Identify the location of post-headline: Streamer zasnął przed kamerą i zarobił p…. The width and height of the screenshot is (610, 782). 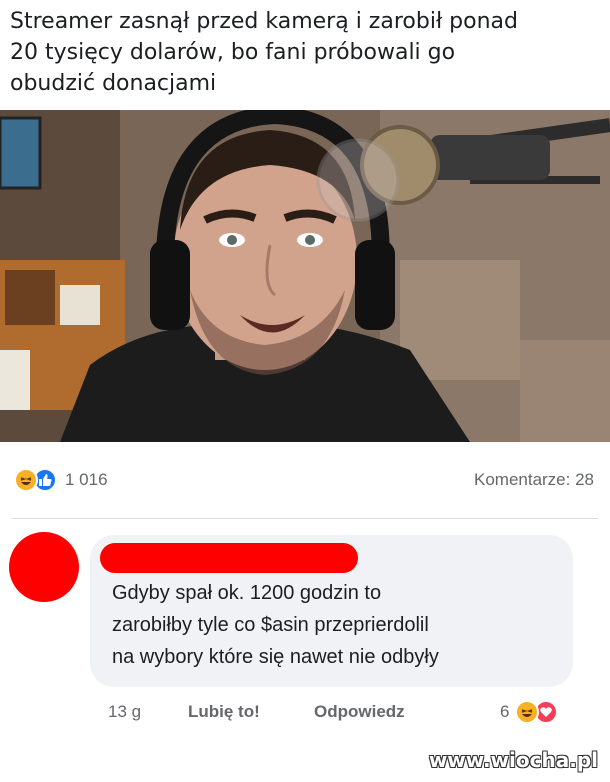
(264, 52).